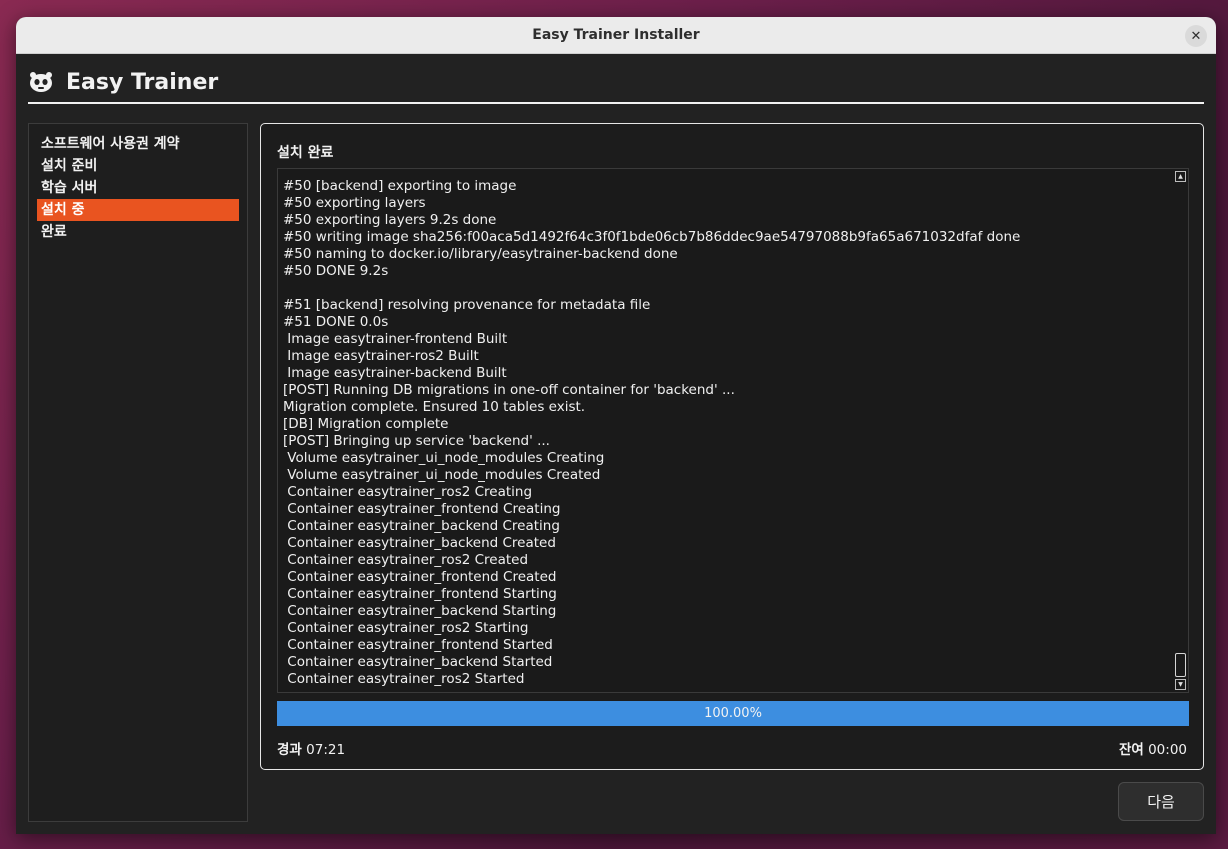 The image size is (1228, 849). What do you see at coordinates (406, 560) in the screenshot?
I see `log-line: Container easytrainer_ros2 Created` at bounding box center [406, 560].